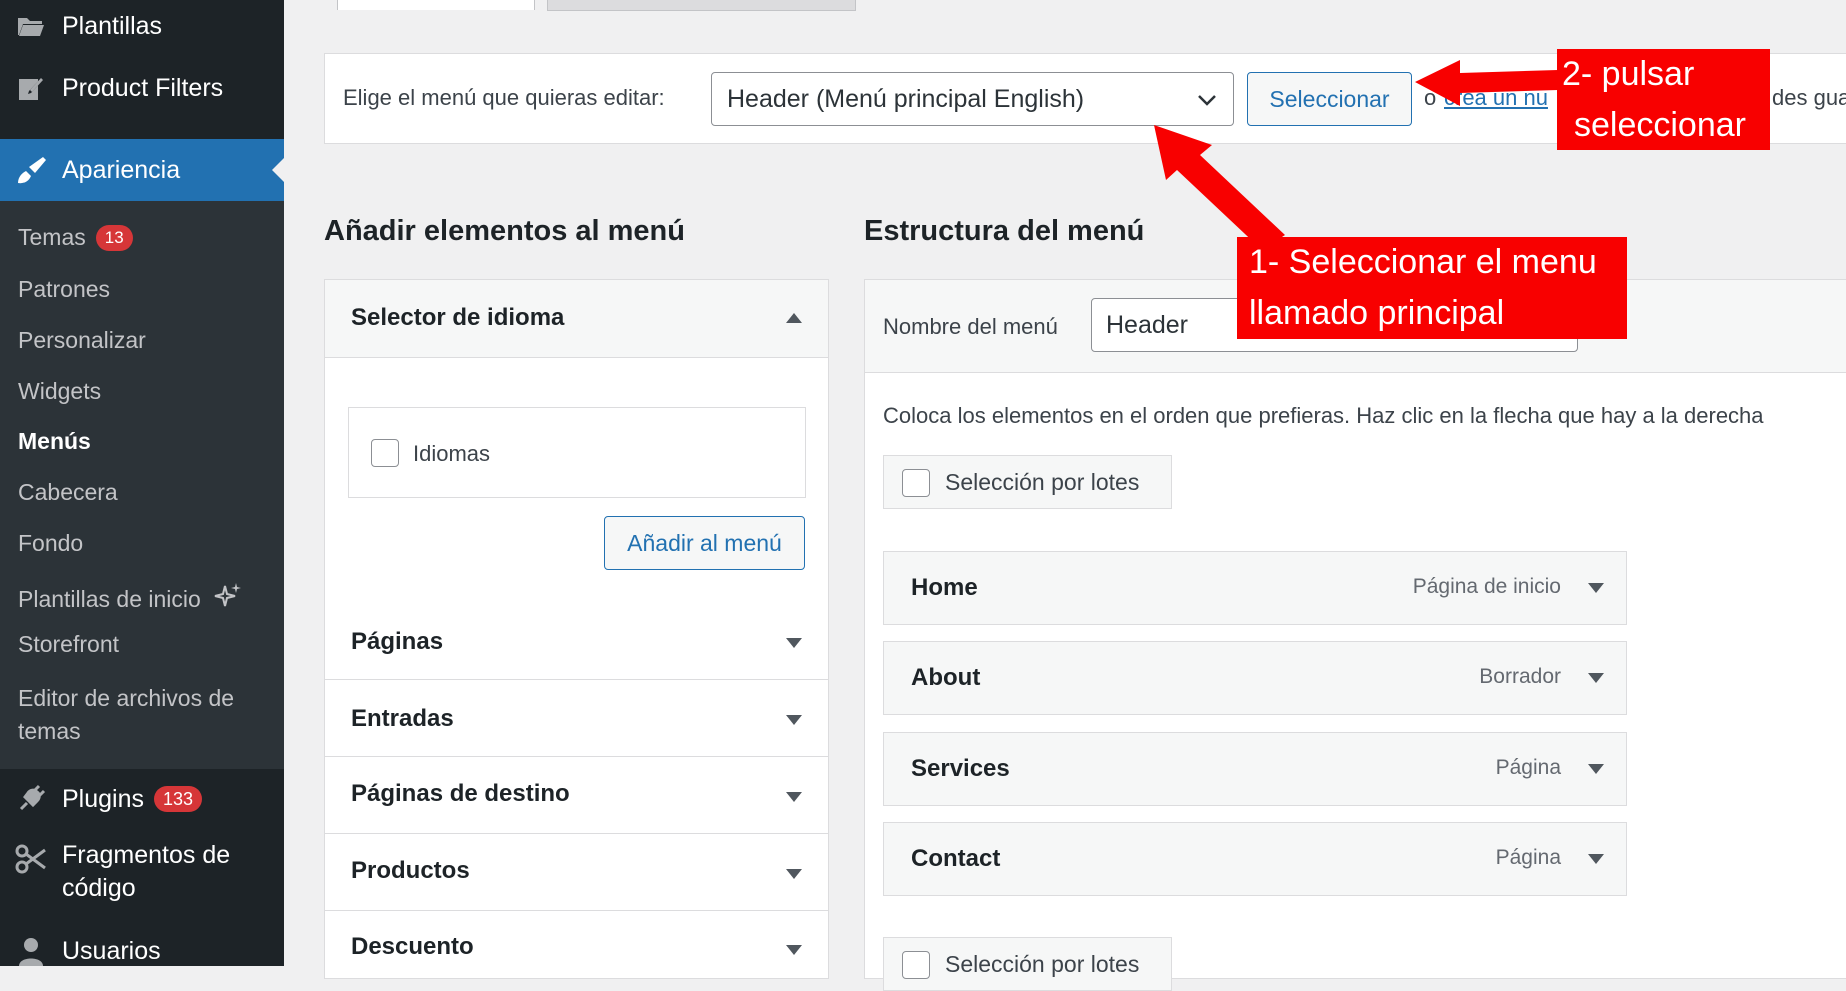 This screenshot has width=1846, height=991. Describe the element at coordinates (68, 644) in the screenshot. I see `submenu-item-storefront: Storefront` at that location.